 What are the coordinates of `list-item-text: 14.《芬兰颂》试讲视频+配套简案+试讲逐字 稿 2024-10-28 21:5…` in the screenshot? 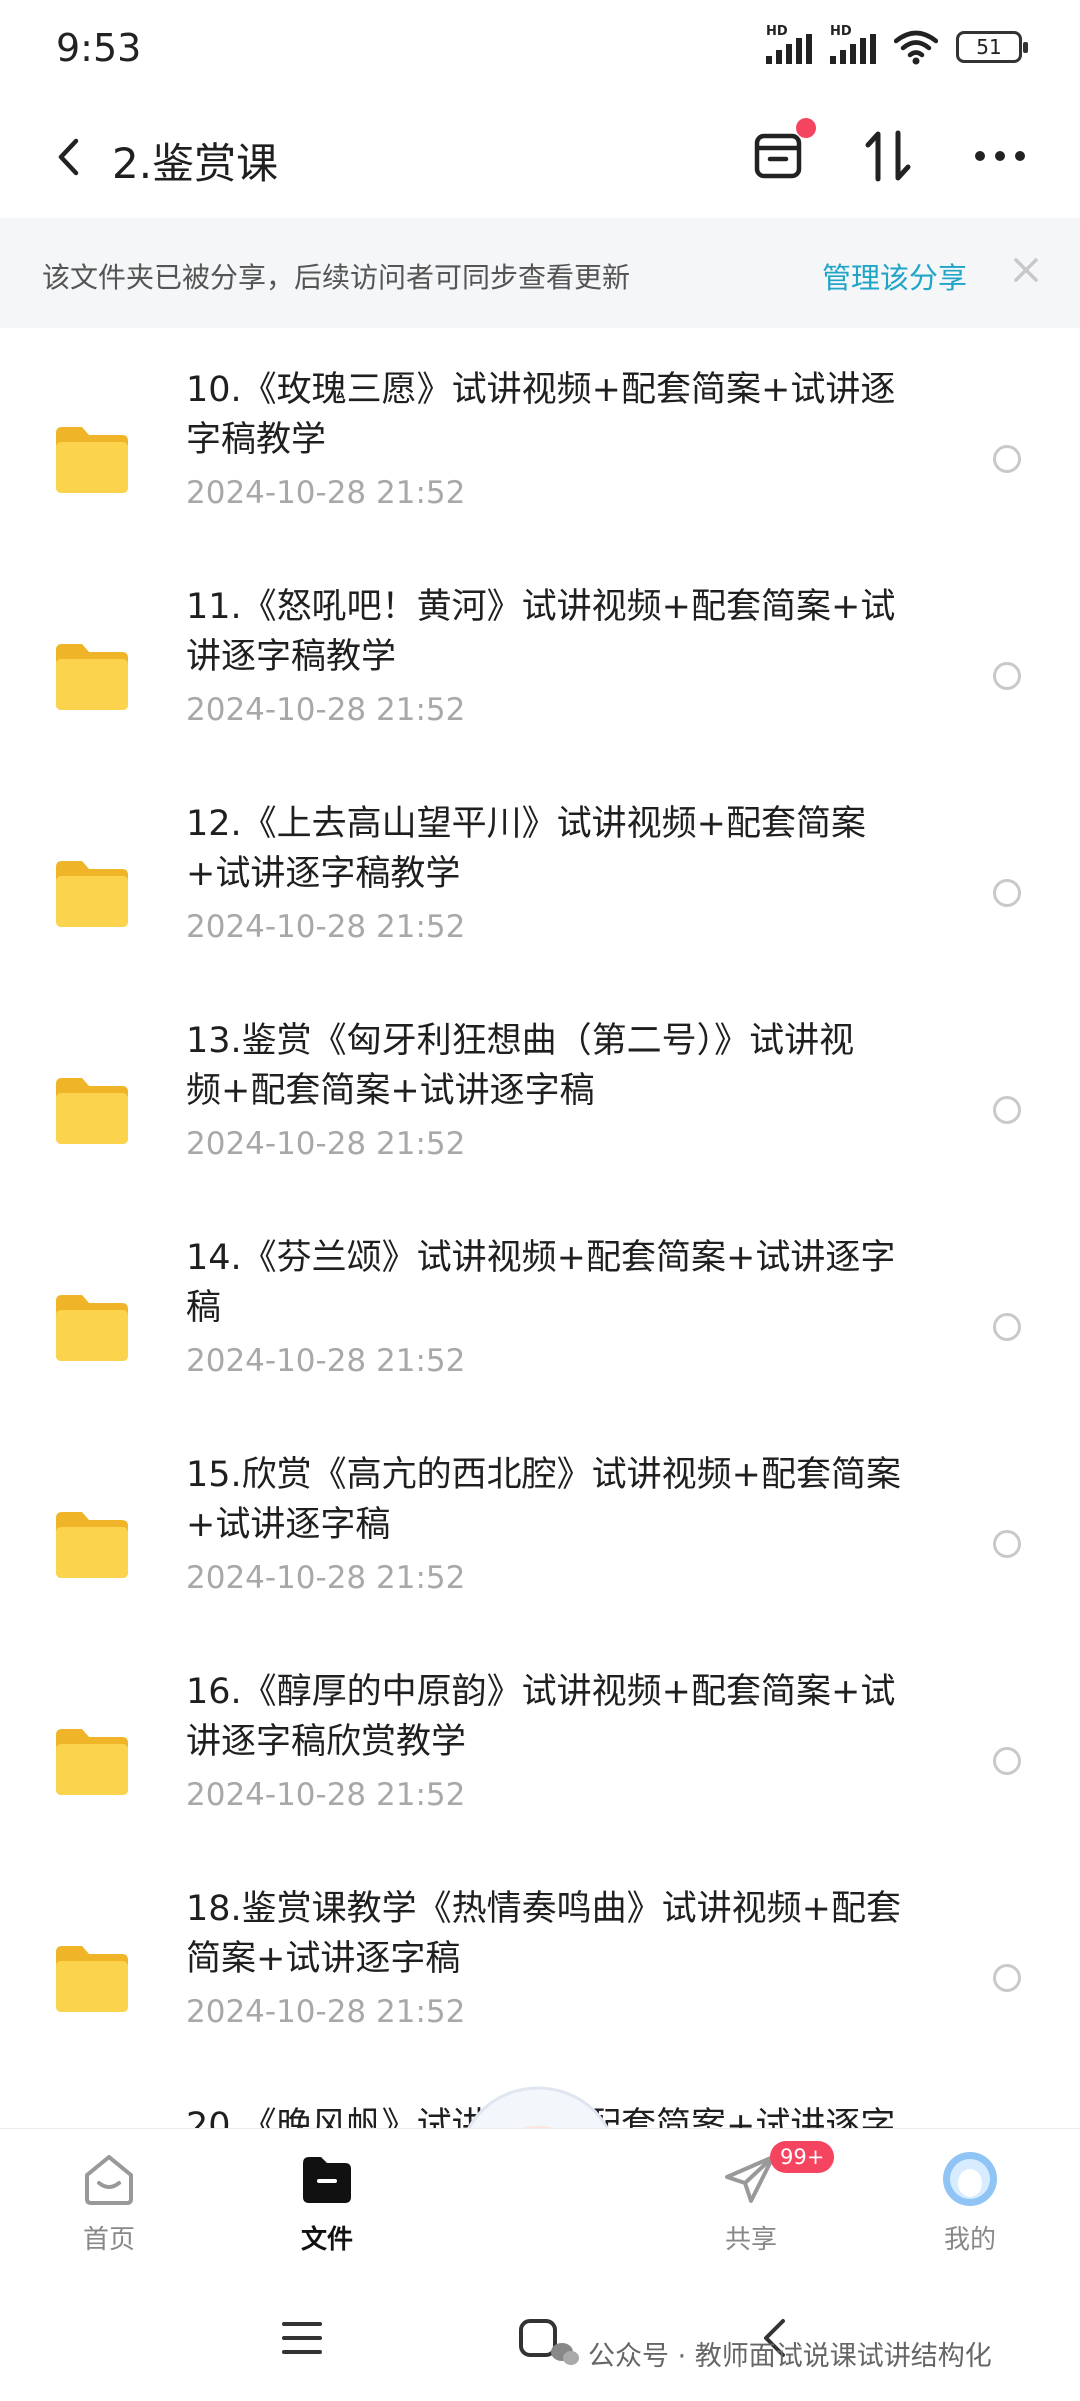 It's located at (566, 1306).